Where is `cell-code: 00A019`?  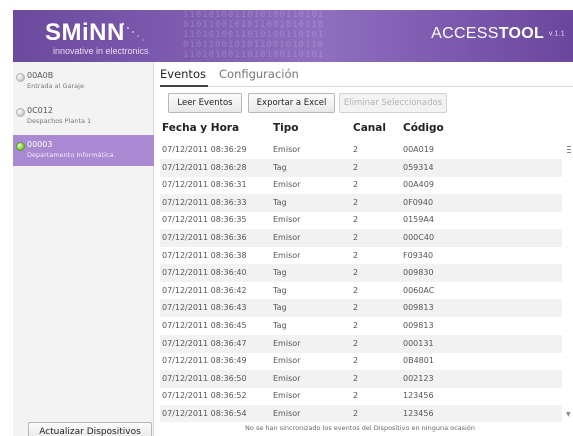 cell-code: 00A019 is located at coordinates (418, 149).